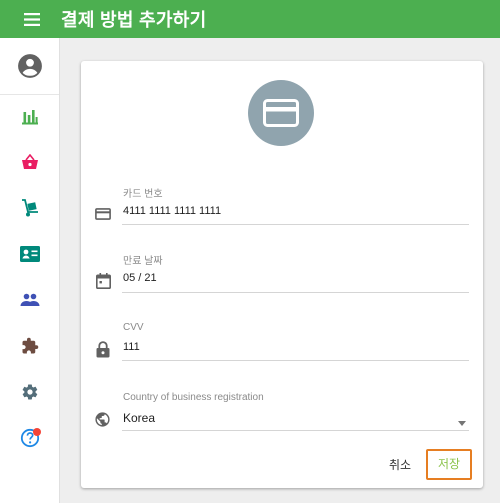 The height and width of the screenshot is (503, 500). I want to click on sidebar-item-contacts, so click(29, 254).